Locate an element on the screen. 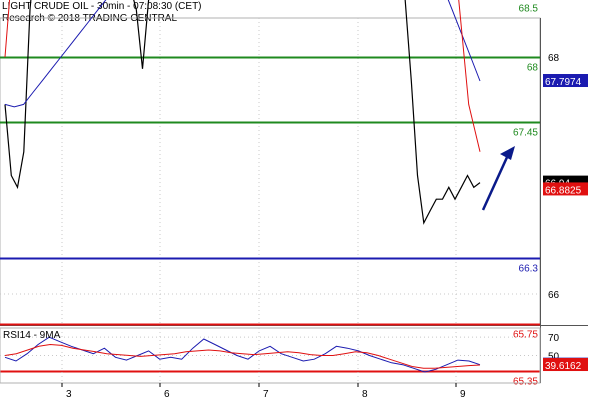 This screenshot has height=400, width=590. value-tag-label: 66.8825 is located at coordinates (563, 190).